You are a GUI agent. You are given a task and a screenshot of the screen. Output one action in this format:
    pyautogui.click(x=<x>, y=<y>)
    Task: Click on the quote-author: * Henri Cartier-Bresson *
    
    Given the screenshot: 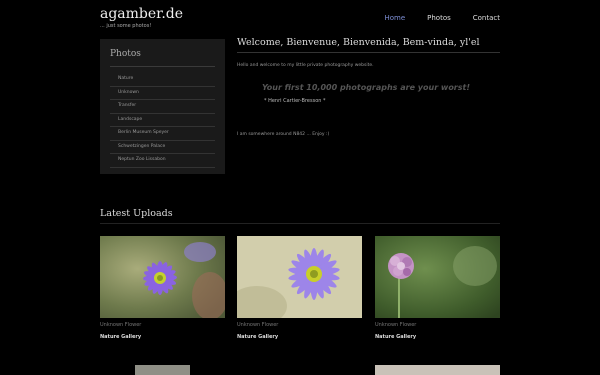 What is the action you would take?
    pyautogui.click(x=295, y=101)
    